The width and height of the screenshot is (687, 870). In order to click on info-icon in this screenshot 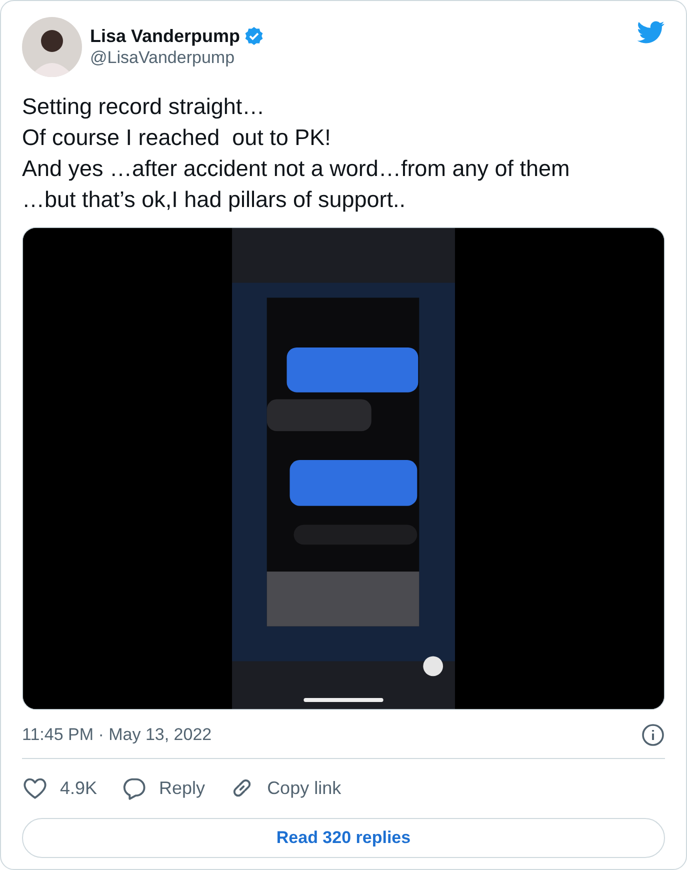, I will do `click(653, 734)`.